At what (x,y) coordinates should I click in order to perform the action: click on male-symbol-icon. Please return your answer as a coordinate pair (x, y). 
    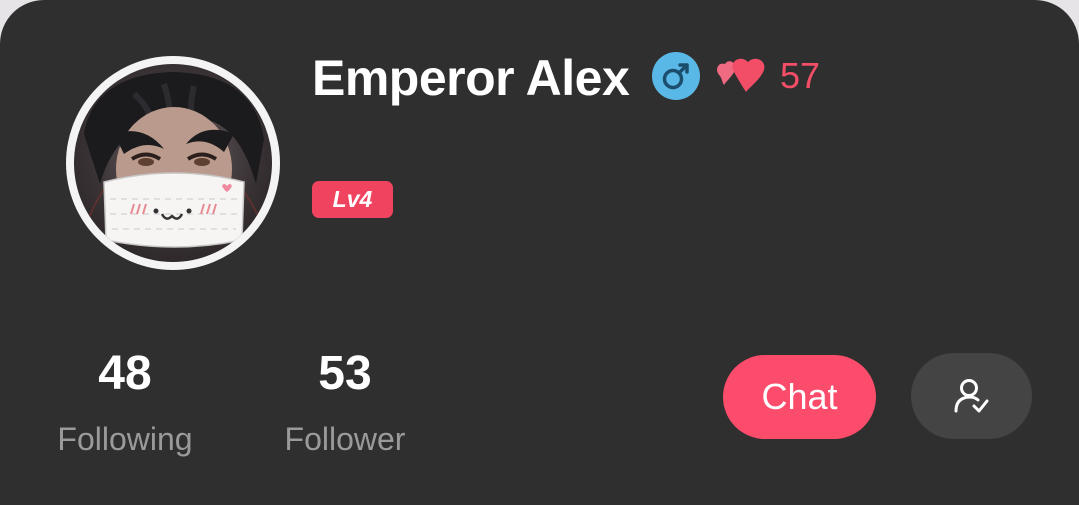
    Looking at the image, I should click on (676, 76).